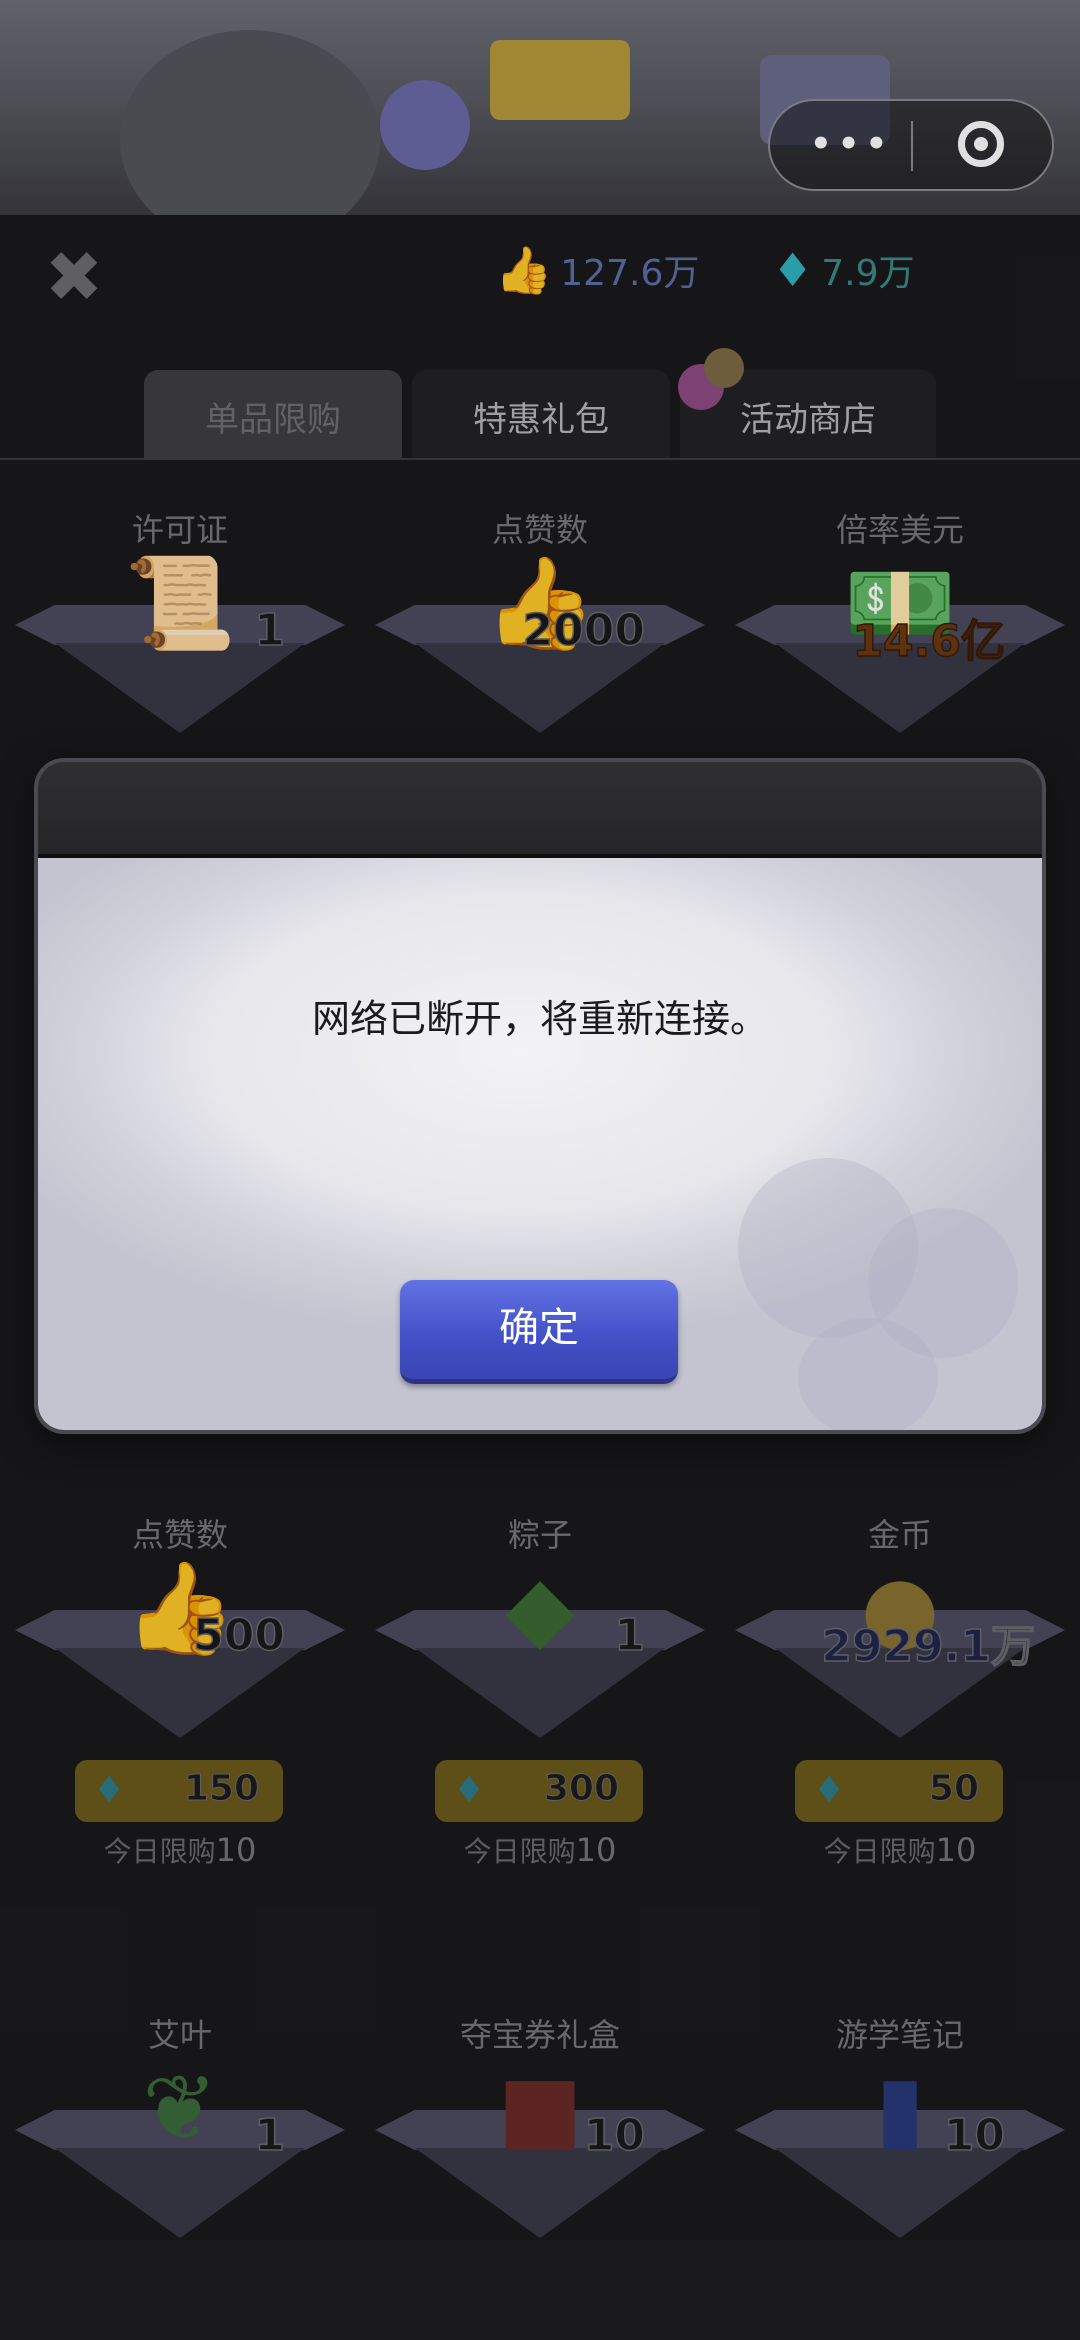  What do you see at coordinates (539, 1332) in the screenshot?
I see `confirm-button: 确定` at bounding box center [539, 1332].